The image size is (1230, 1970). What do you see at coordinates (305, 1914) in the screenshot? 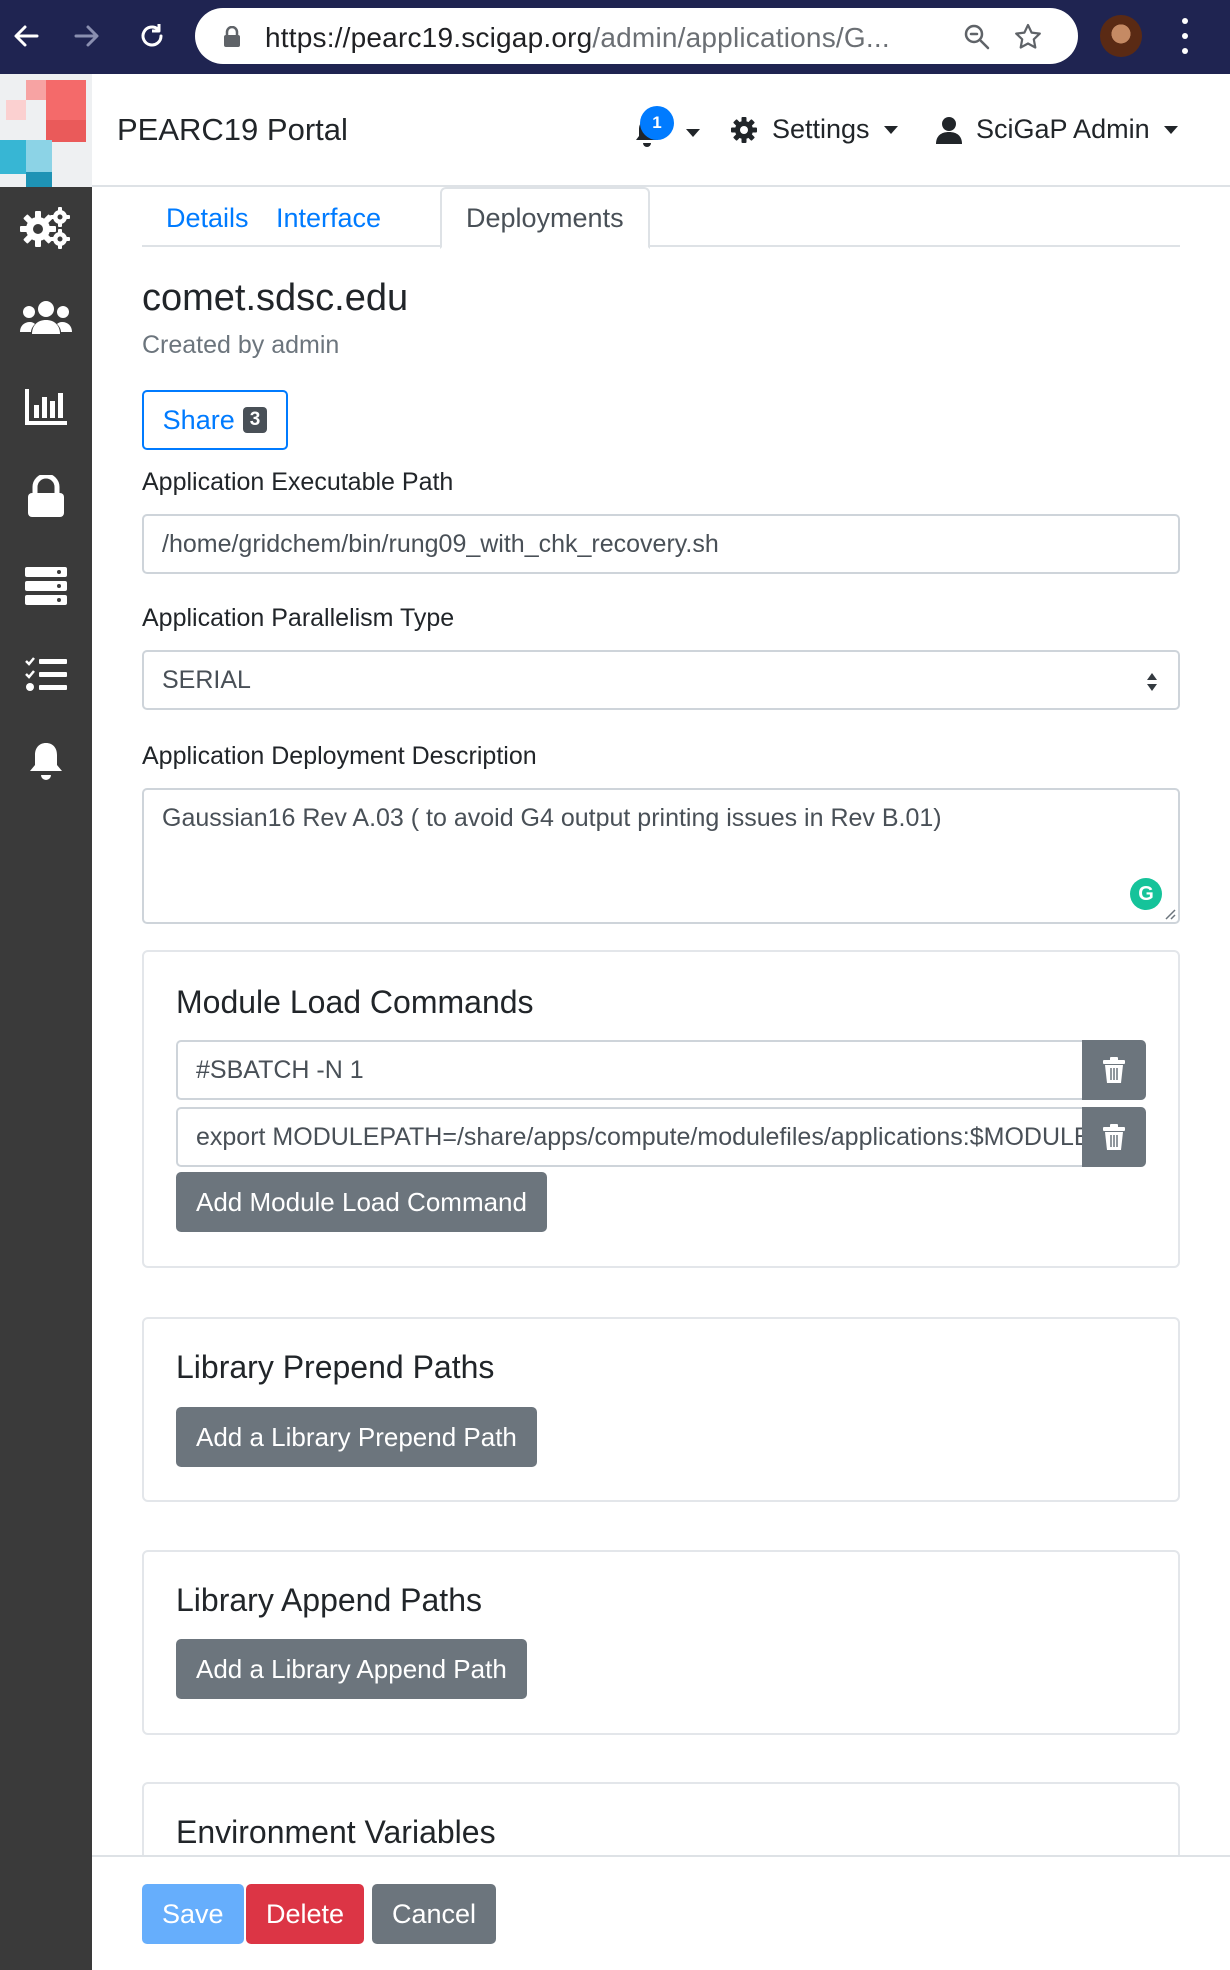
I see `delete-button: Delete` at bounding box center [305, 1914].